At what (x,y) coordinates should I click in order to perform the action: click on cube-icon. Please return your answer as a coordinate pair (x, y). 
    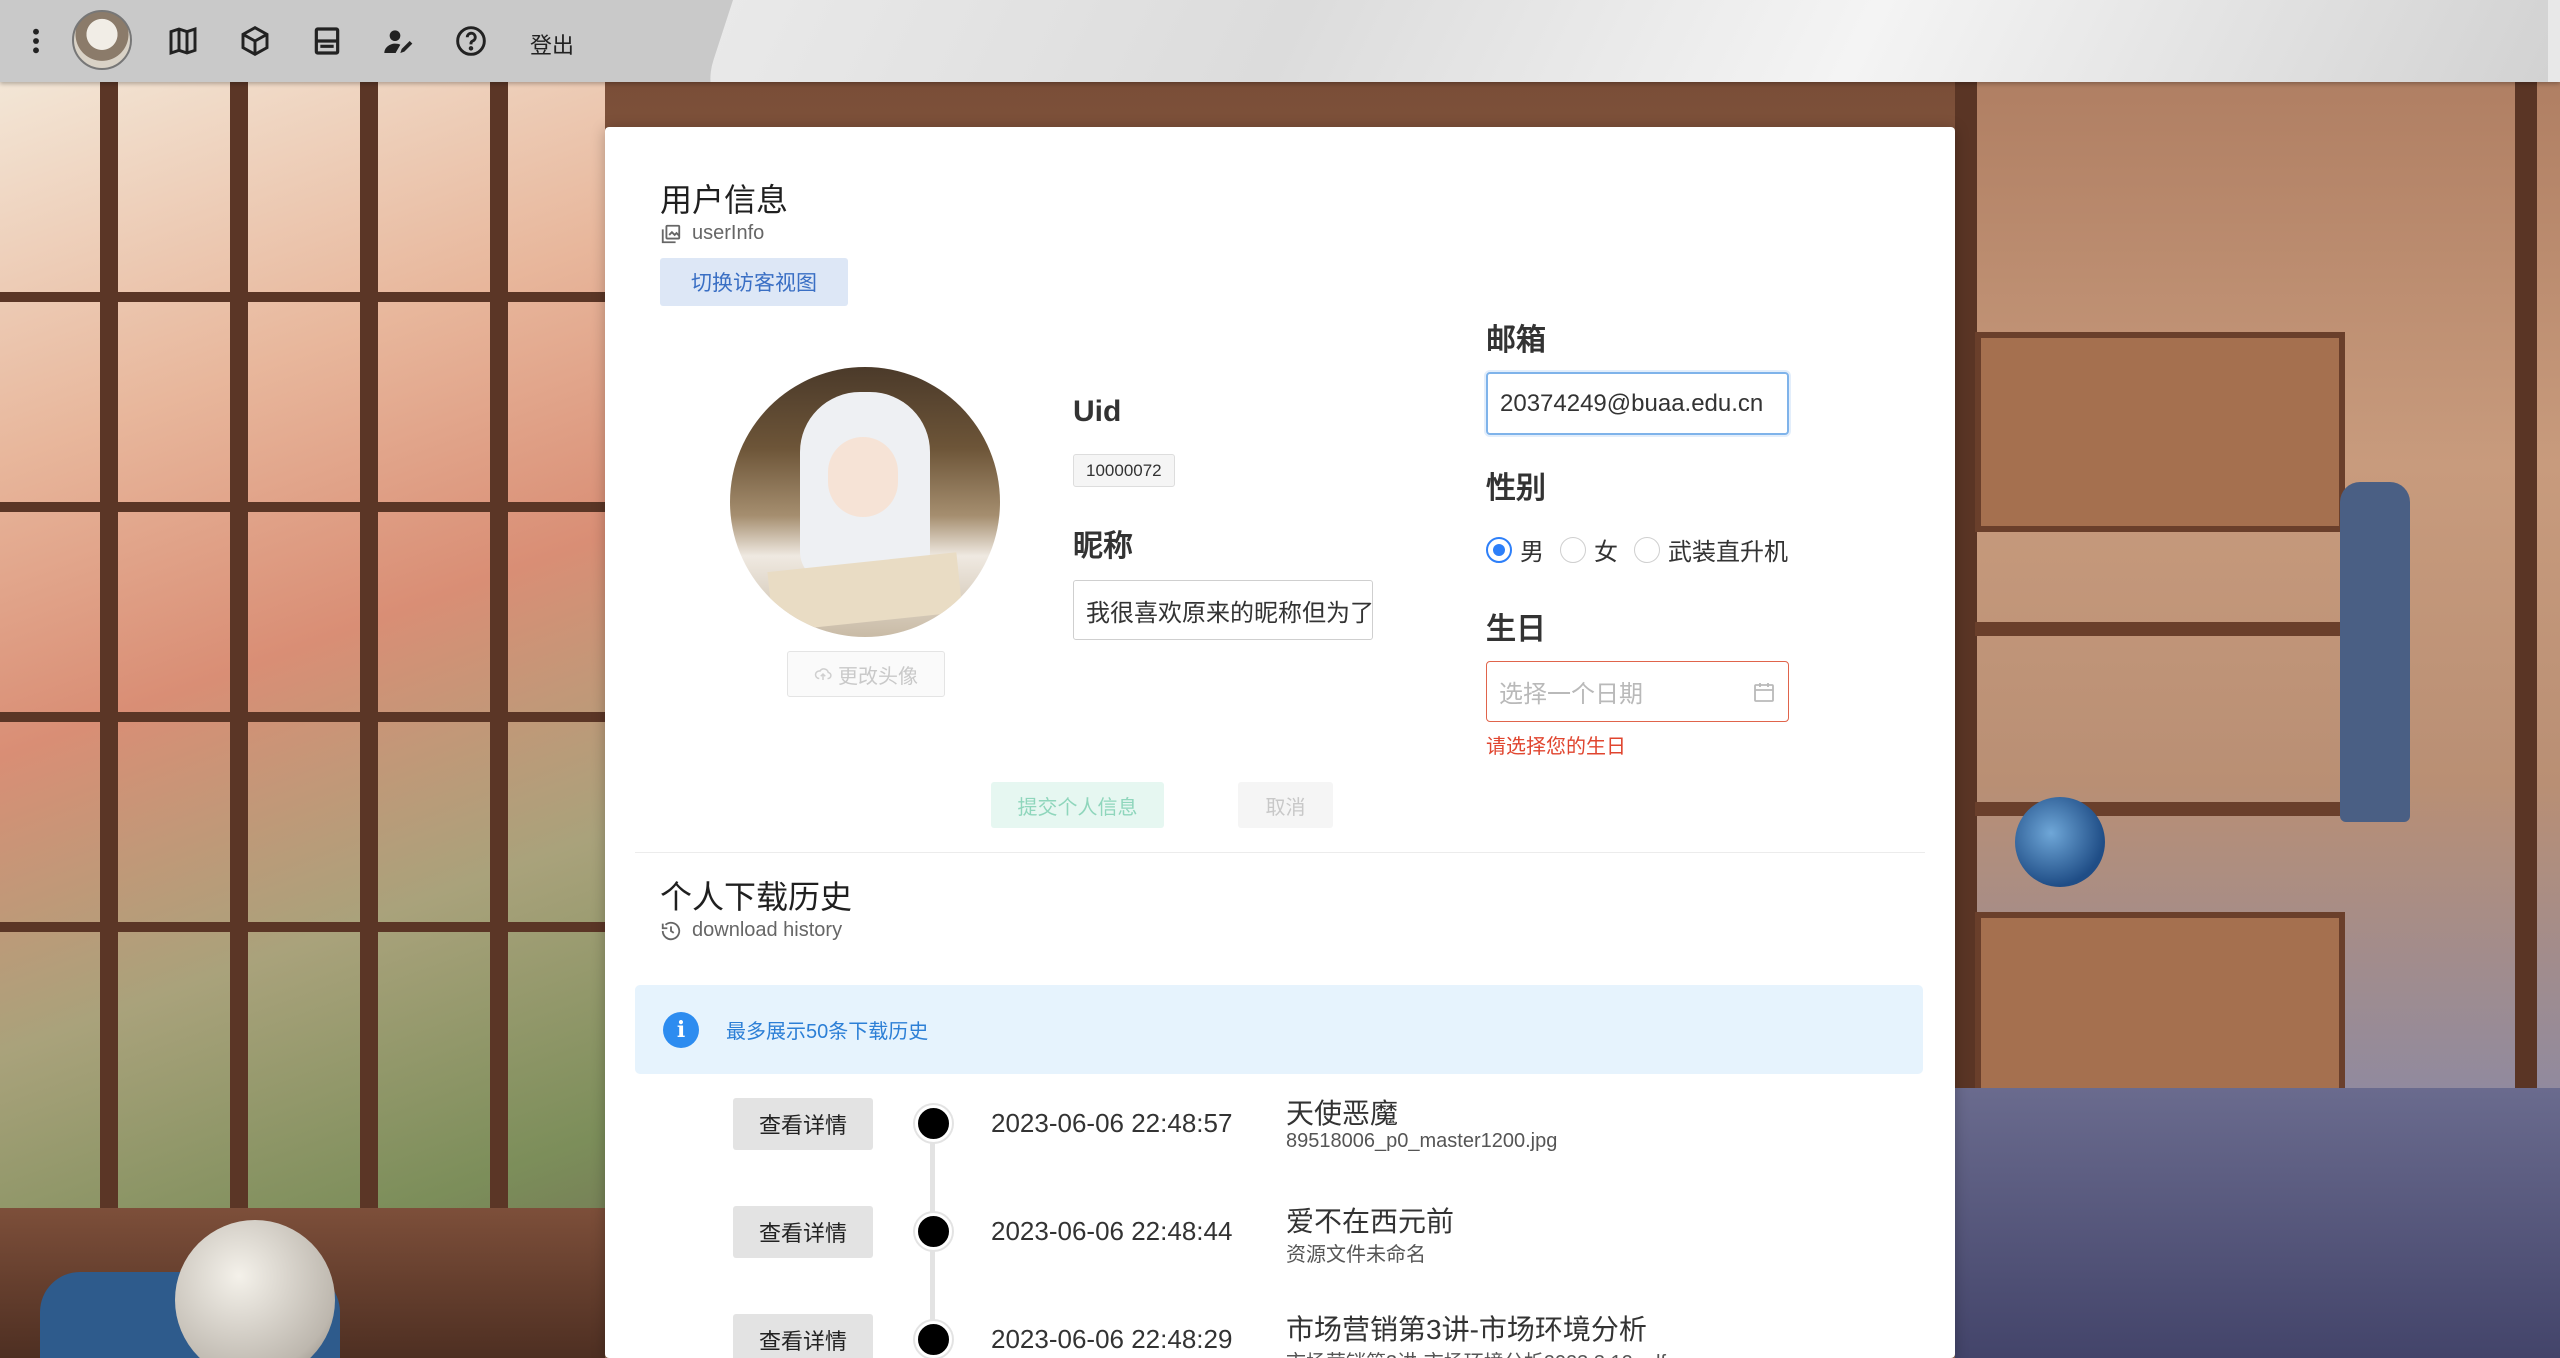
    Looking at the image, I should click on (255, 41).